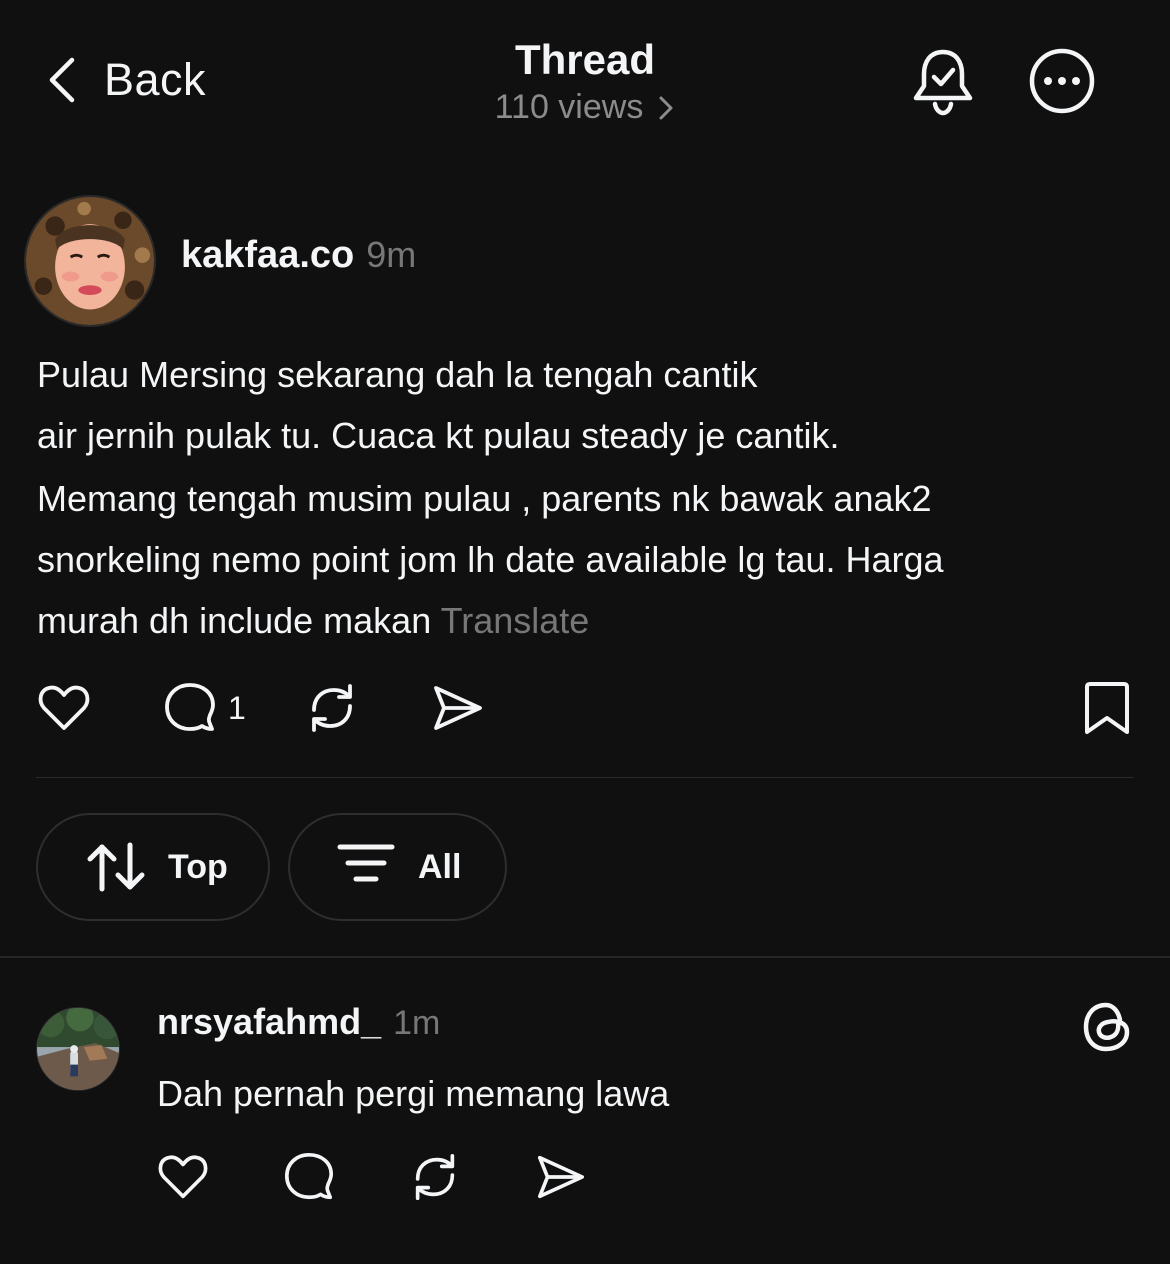 This screenshot has width=1170, height=1264. I want to click on page-title: Thread, so click(585, 59).